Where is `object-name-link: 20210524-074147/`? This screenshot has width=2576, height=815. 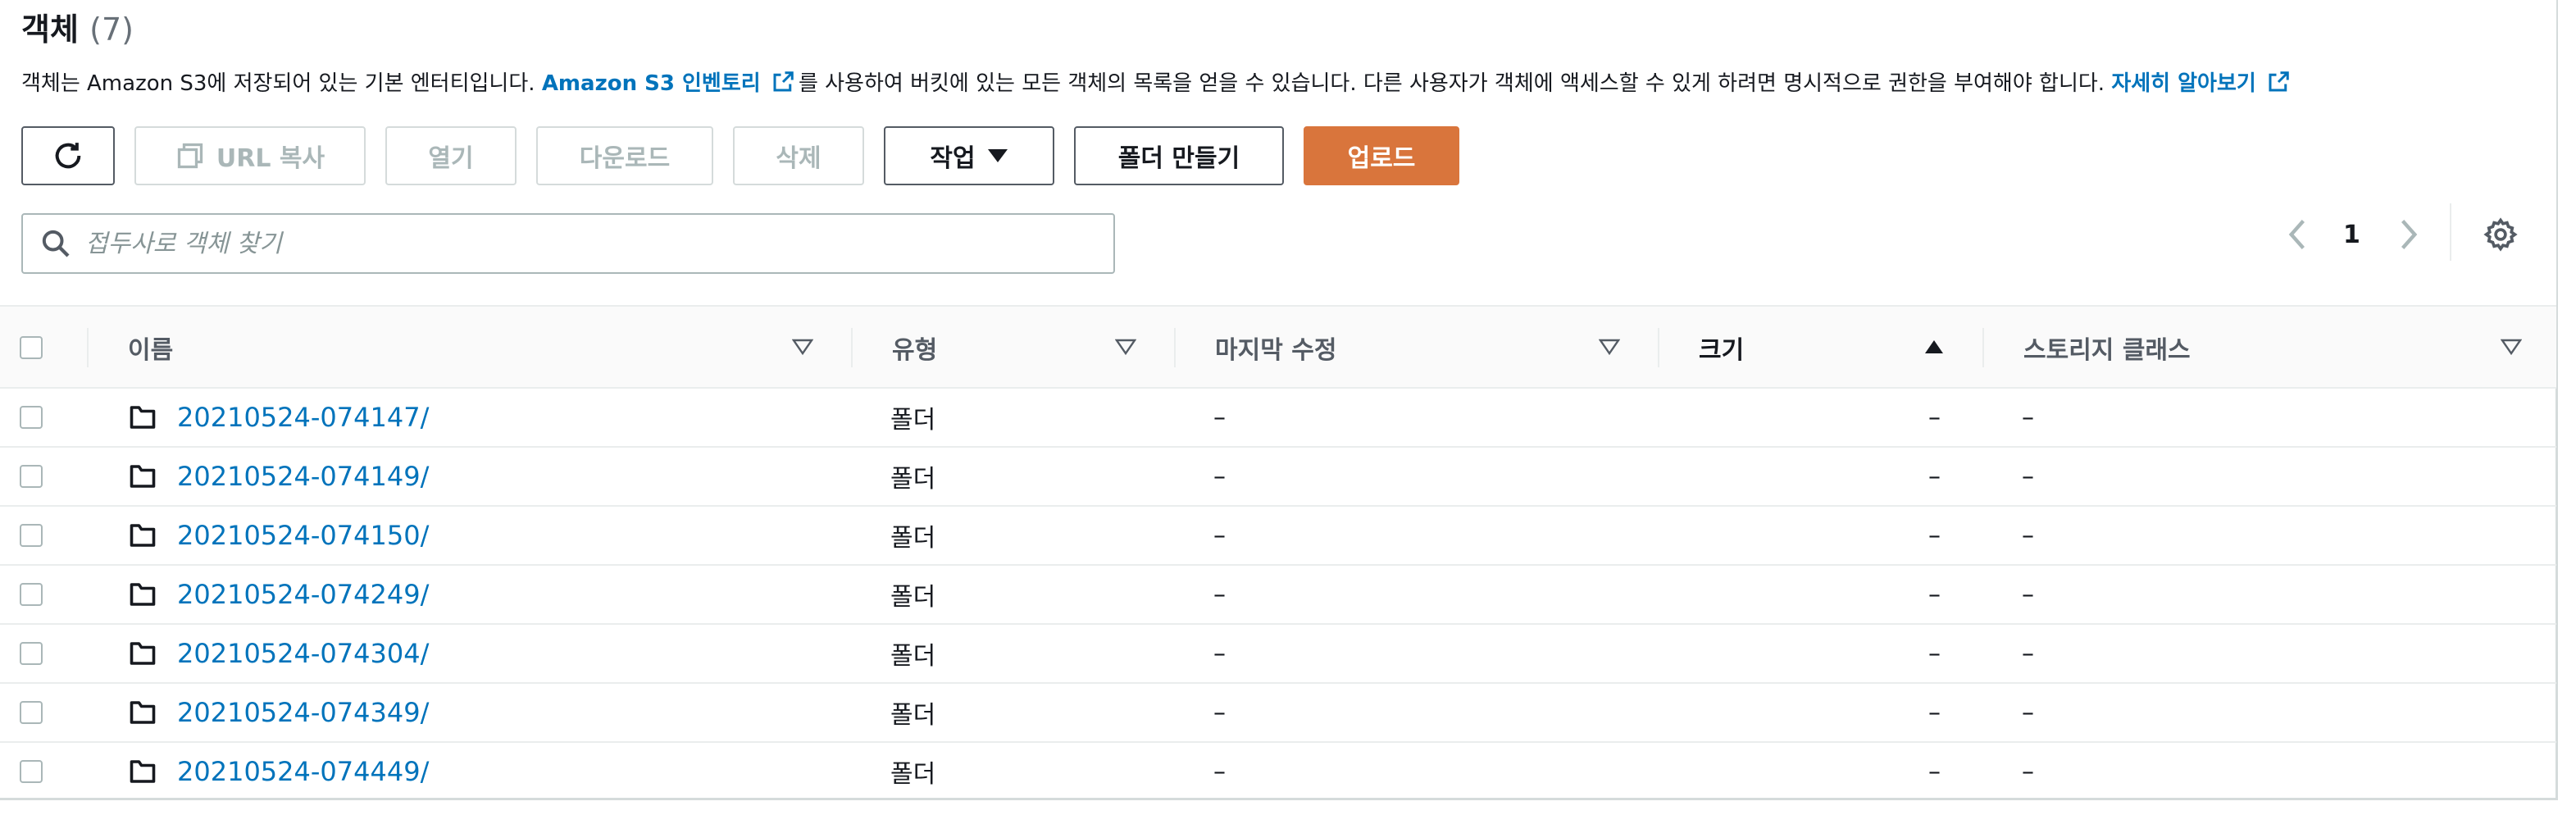
object-name-link: 20210524-074147/ is located at coordinates (303, 417).